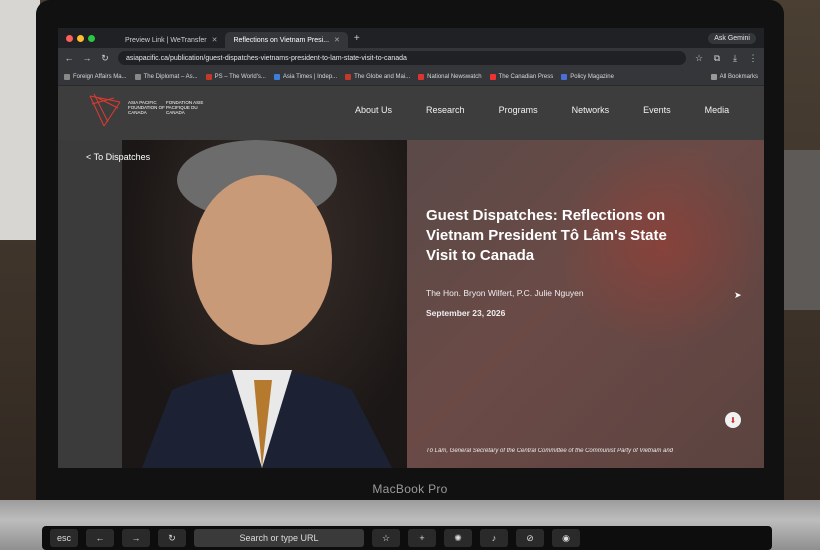 This screenshot has width=820, height=550. Describe the element at coordinates (591, 110) in the screenshot. I see `nav-networks: Networks` at that location.